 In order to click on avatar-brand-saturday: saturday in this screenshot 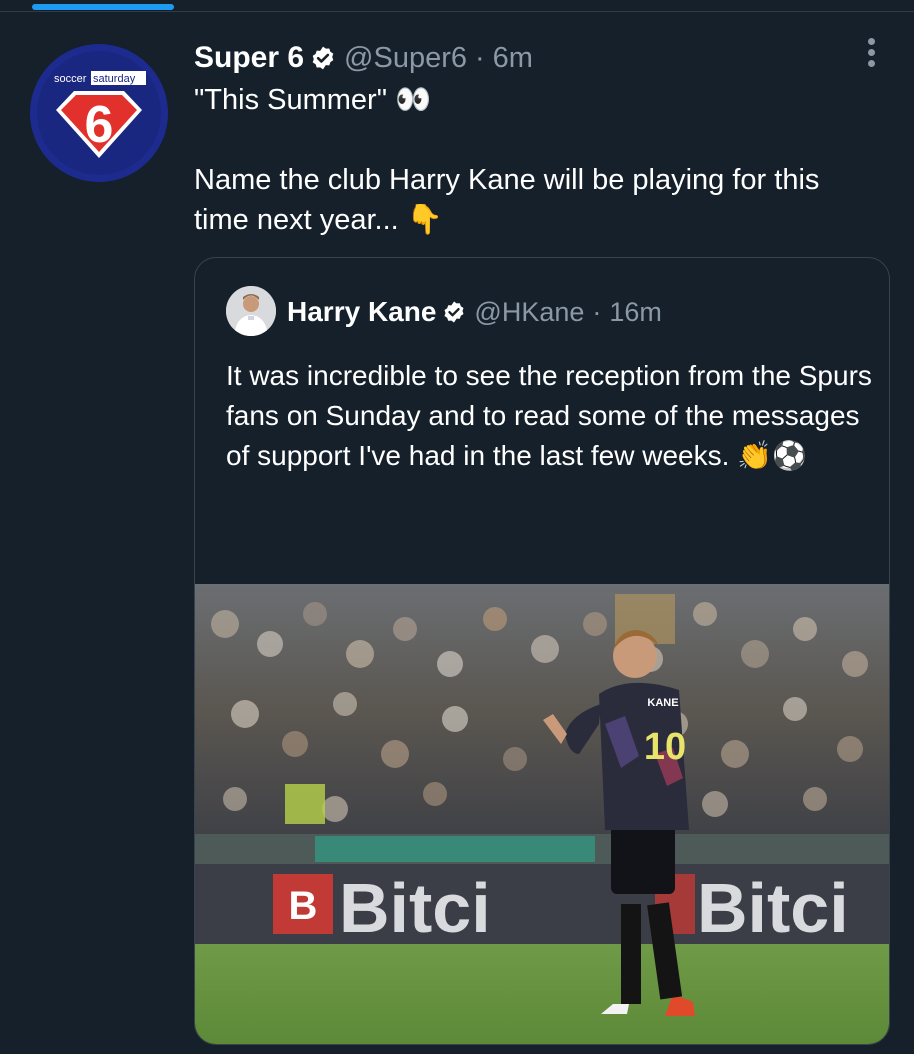, I will do `click(114, 79)`.